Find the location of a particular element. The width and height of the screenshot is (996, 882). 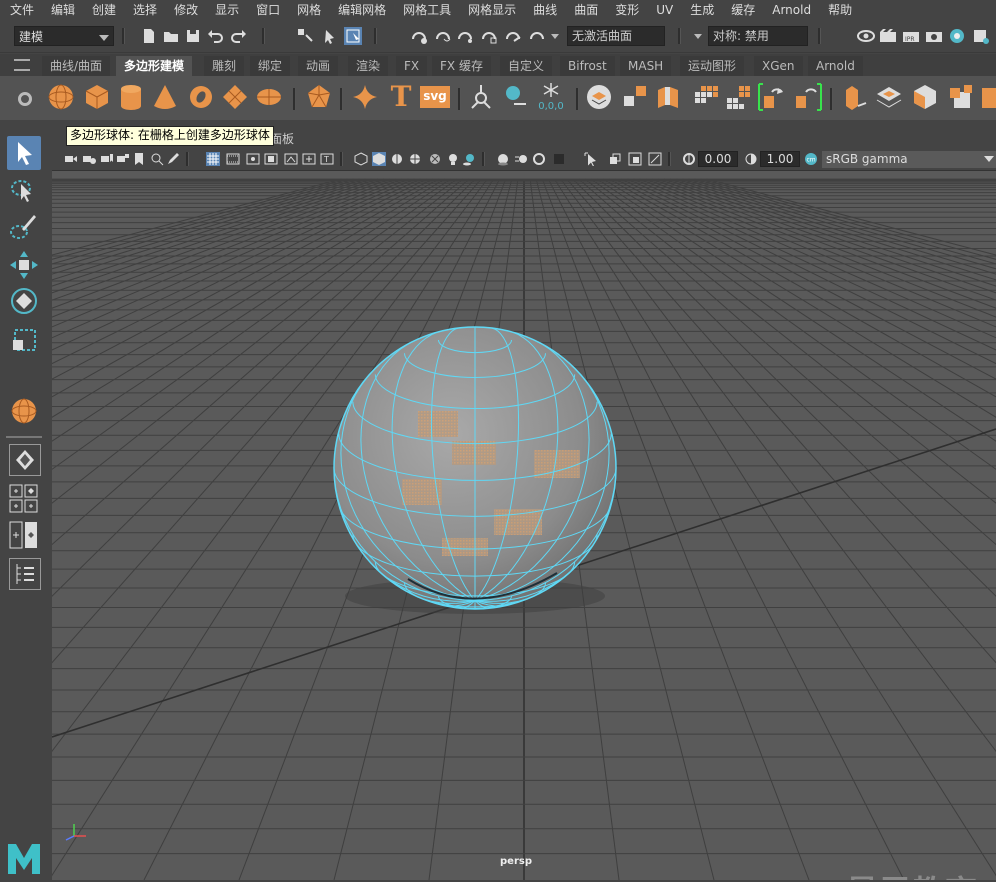

menu-item: 网格 is located at coordinates (307, 10).